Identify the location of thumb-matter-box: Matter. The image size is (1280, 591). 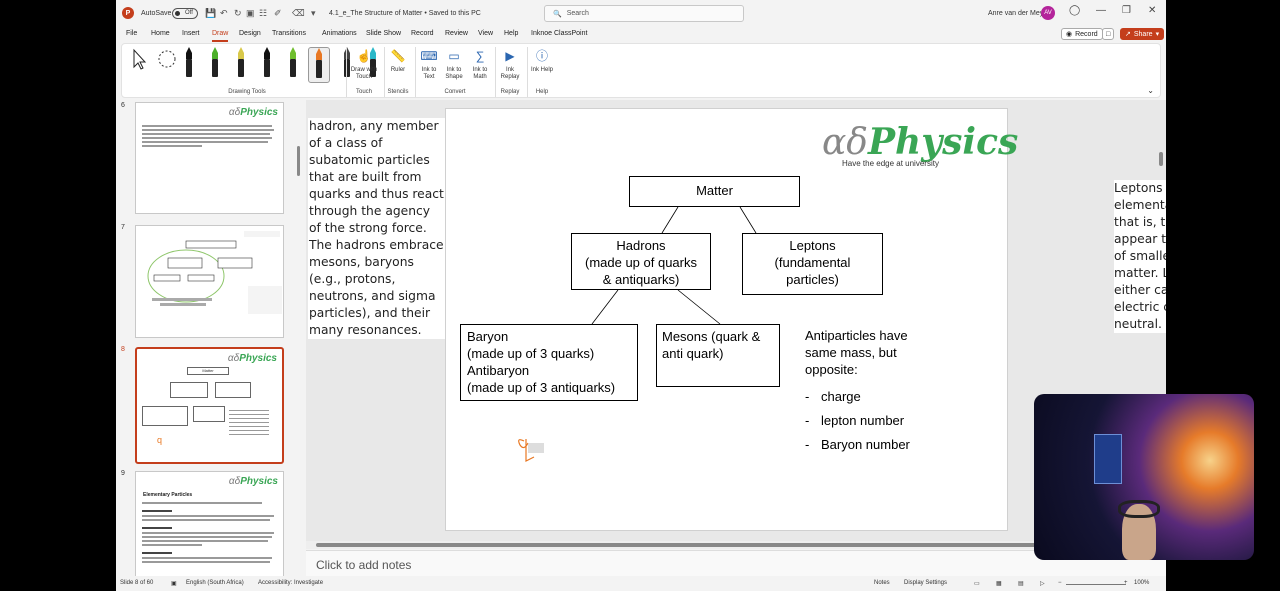
(208, 371).